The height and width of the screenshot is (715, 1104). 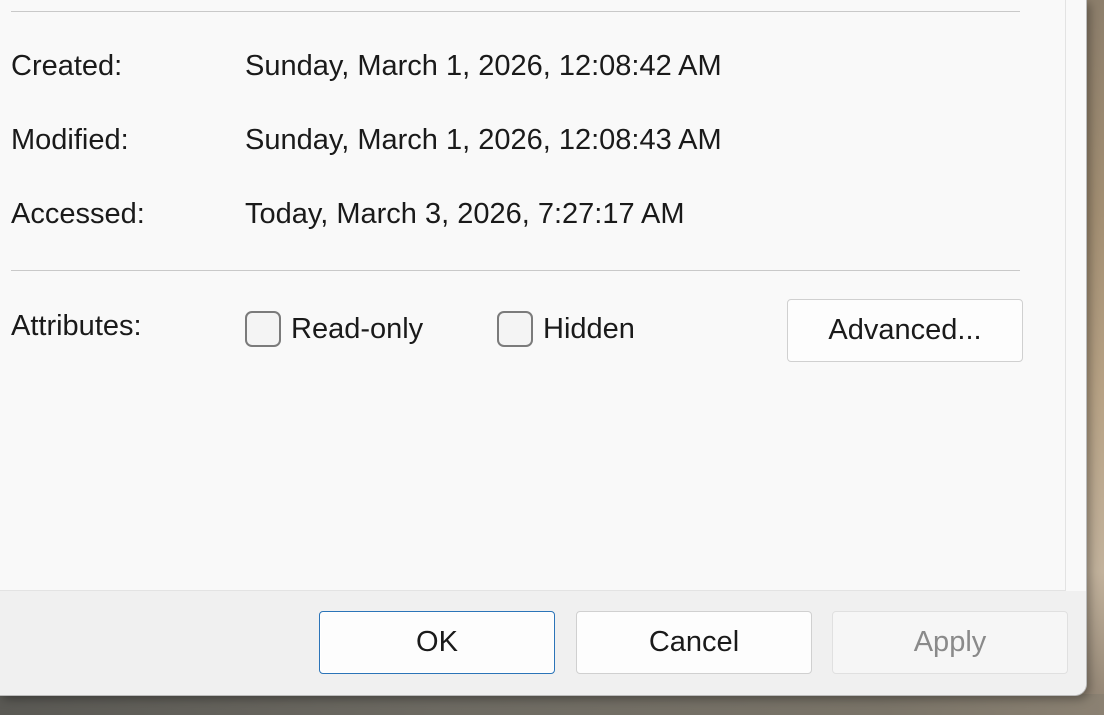 I want to click on read-only-checkbox-box, so click(x=263, y=329).